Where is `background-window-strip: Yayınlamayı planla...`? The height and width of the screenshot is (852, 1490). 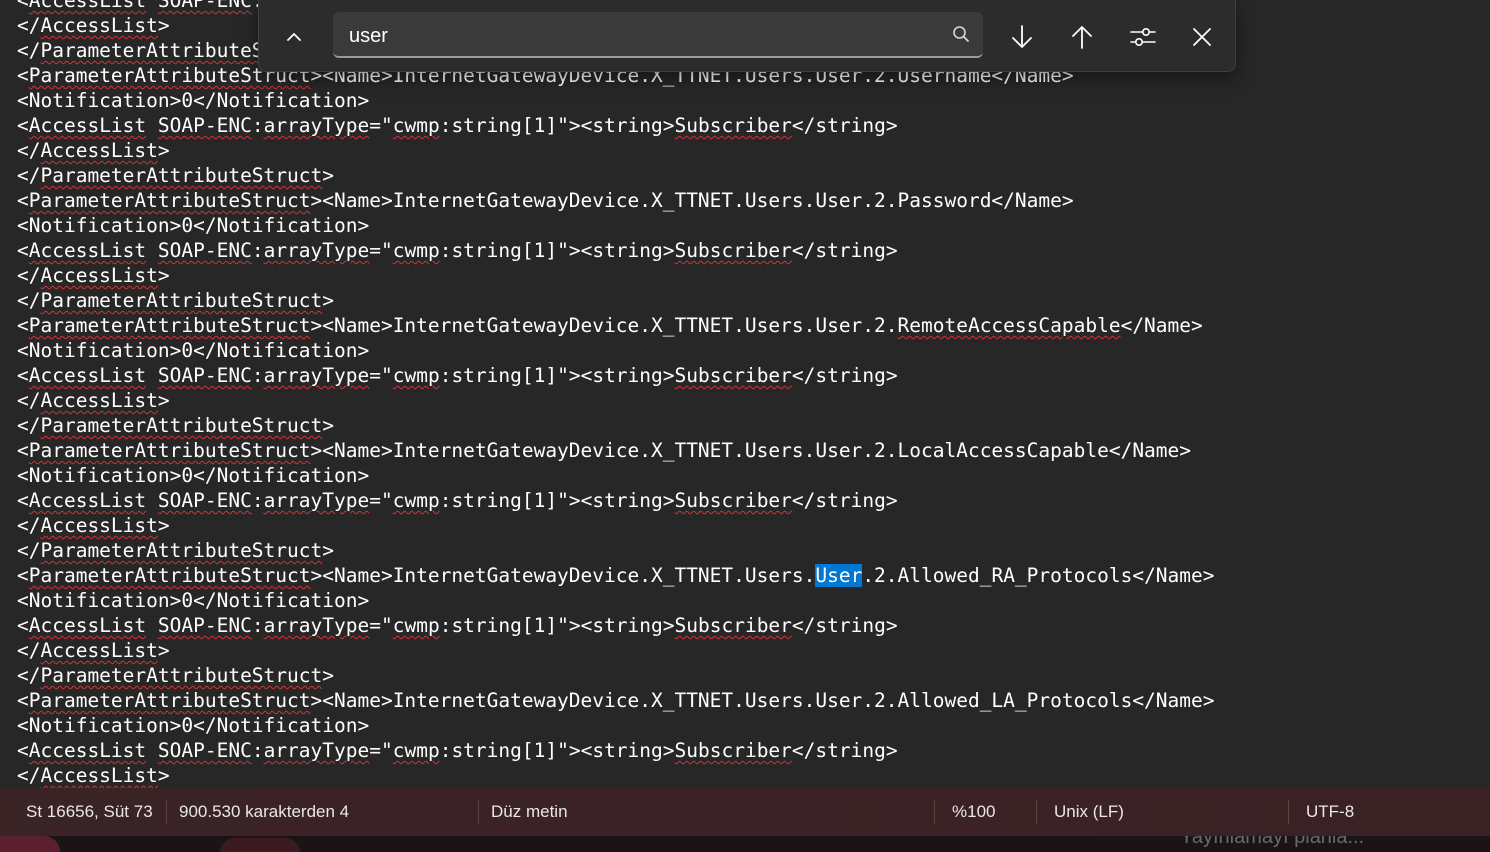 background-window-strip: Yayınlamayı planla... is located at coordinates (745, 844).